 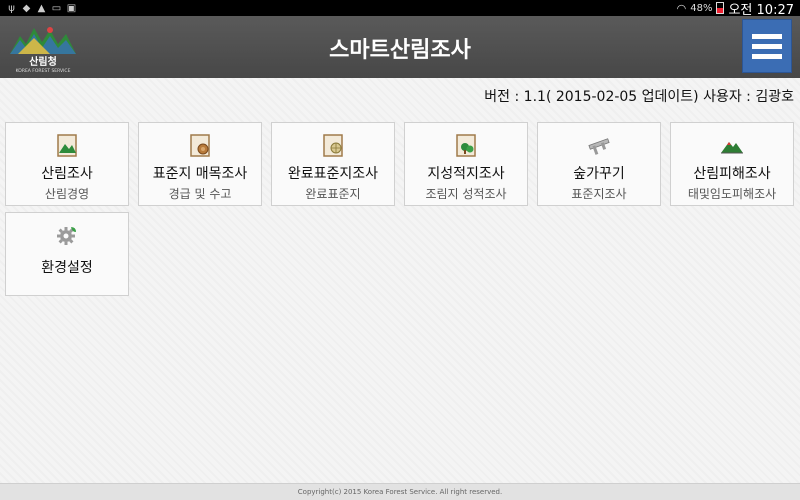 I want to click on forest-clipboard-icon, so click(x=67, y=145).